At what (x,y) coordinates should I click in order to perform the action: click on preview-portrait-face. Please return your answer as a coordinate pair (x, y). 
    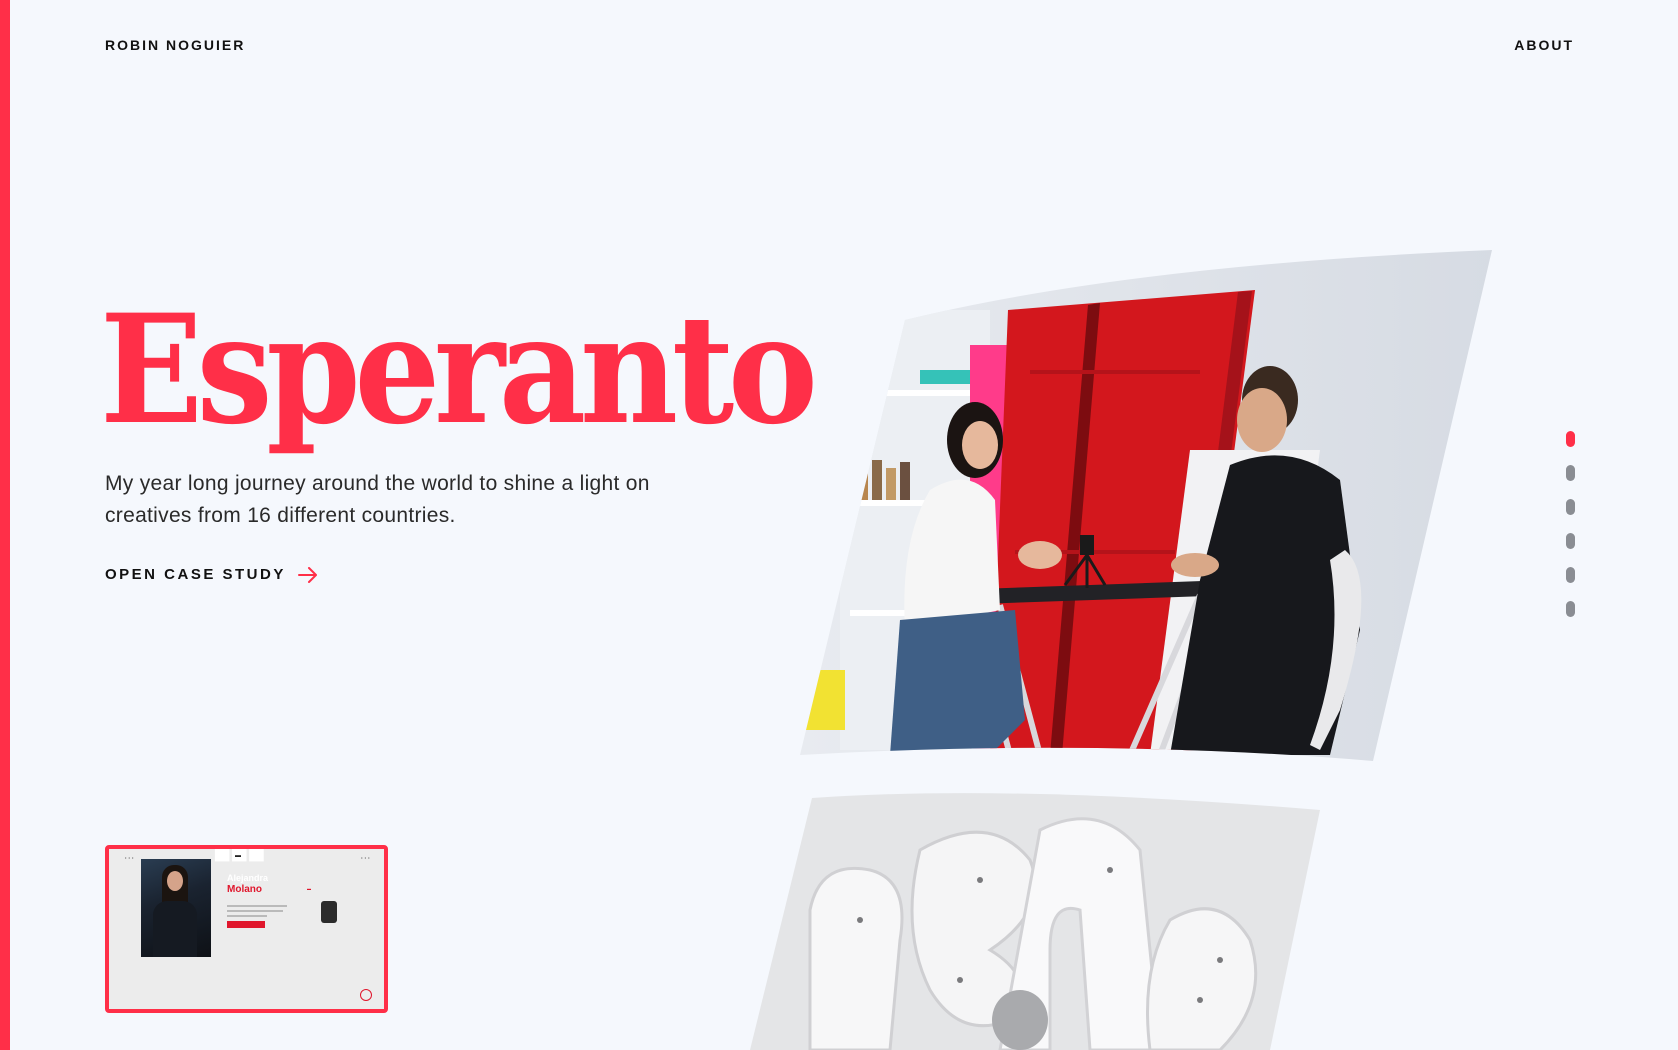
    Looking at the image, I should click on (175, 881).